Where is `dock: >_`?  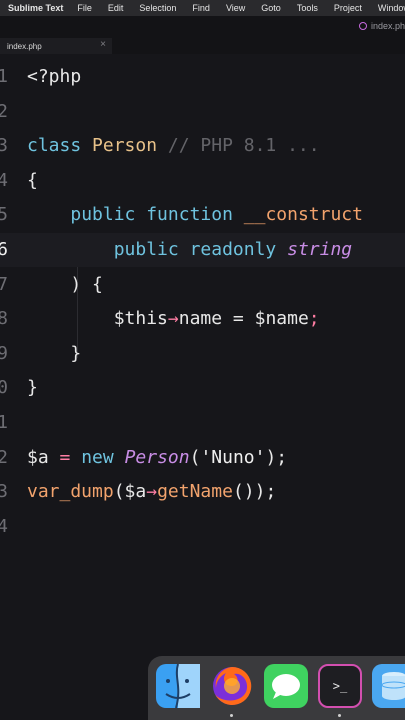 dock: >_ is located at coordinates (276, 688).